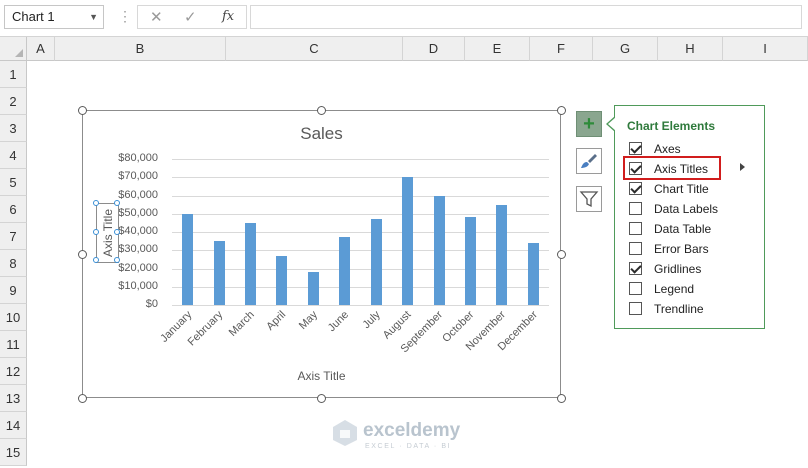 The image size is (808, 468). What do you see at coordinates (13, 344) in the screenshot?
I see `row-header-11: 11` at bounding box center [13, 344].